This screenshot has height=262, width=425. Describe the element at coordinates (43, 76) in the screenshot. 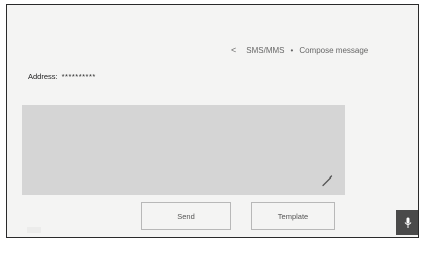

I see `address-label: Address:` at that location.